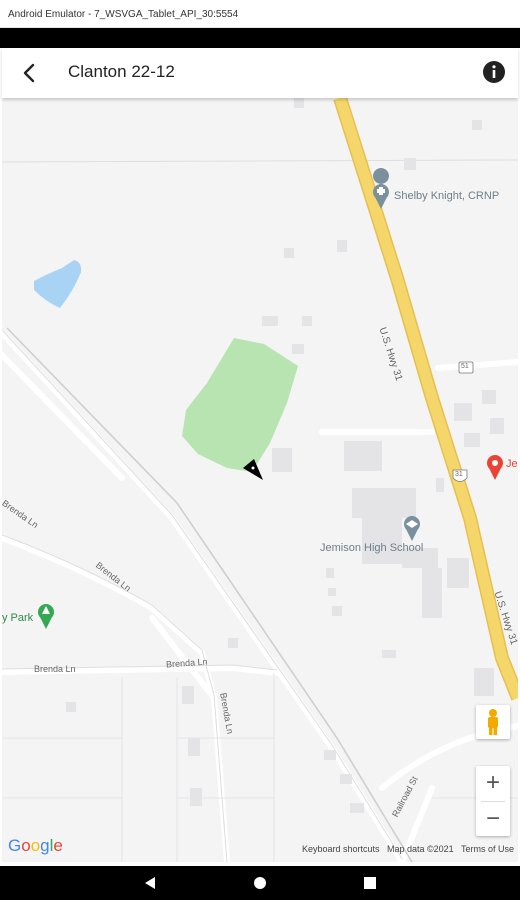 This screenshot has width=520, height=900. I want to click on place-label-red: Je, so click(512, 464).